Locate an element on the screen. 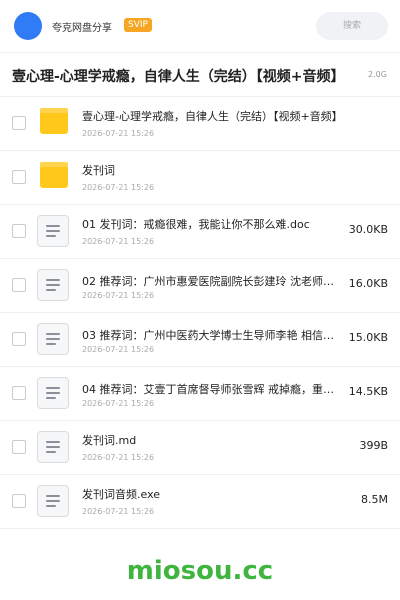  file-size: 399B is located at coordinates (373, 445).